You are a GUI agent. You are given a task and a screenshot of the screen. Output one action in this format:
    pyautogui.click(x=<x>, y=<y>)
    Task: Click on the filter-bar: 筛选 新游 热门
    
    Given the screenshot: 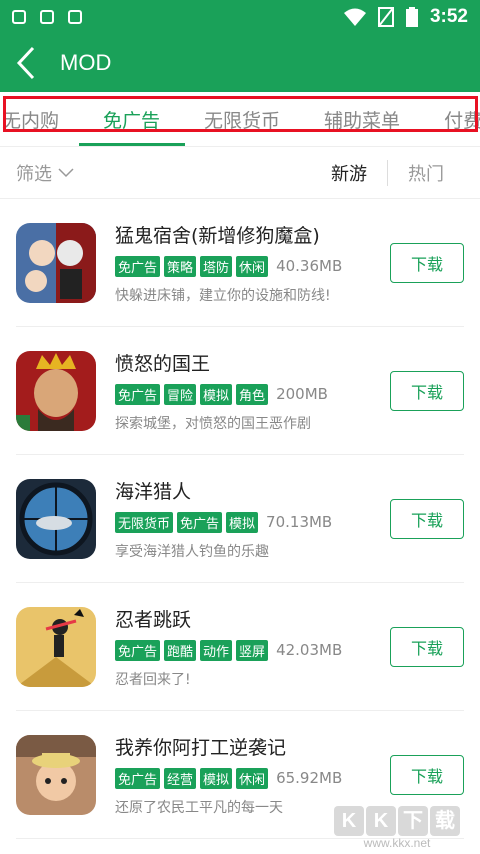 What is the action you would take?
    pyautogui.click(x=240, y=173)
    